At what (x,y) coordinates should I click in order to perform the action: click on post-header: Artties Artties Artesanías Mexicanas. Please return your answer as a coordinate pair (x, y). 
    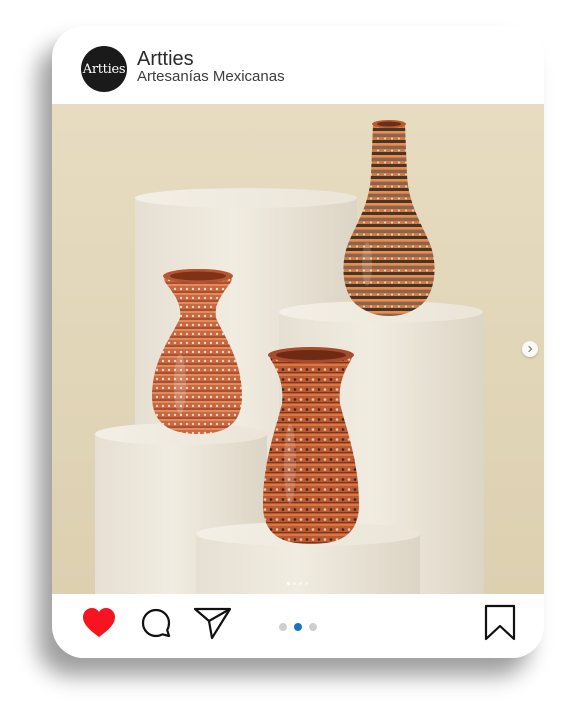
    Looking at the image, I should click on (298, 65).